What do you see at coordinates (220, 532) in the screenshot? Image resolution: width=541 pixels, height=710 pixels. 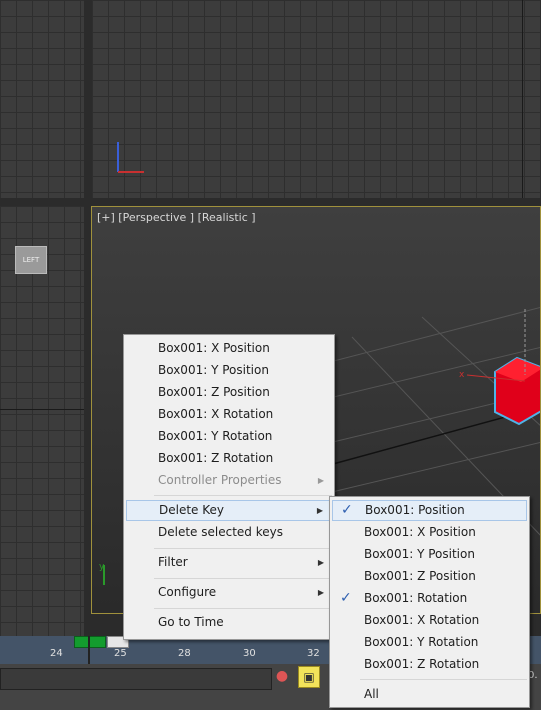 I see `menu-item-label: Delete selected keys` at bounding box center [220, 532].